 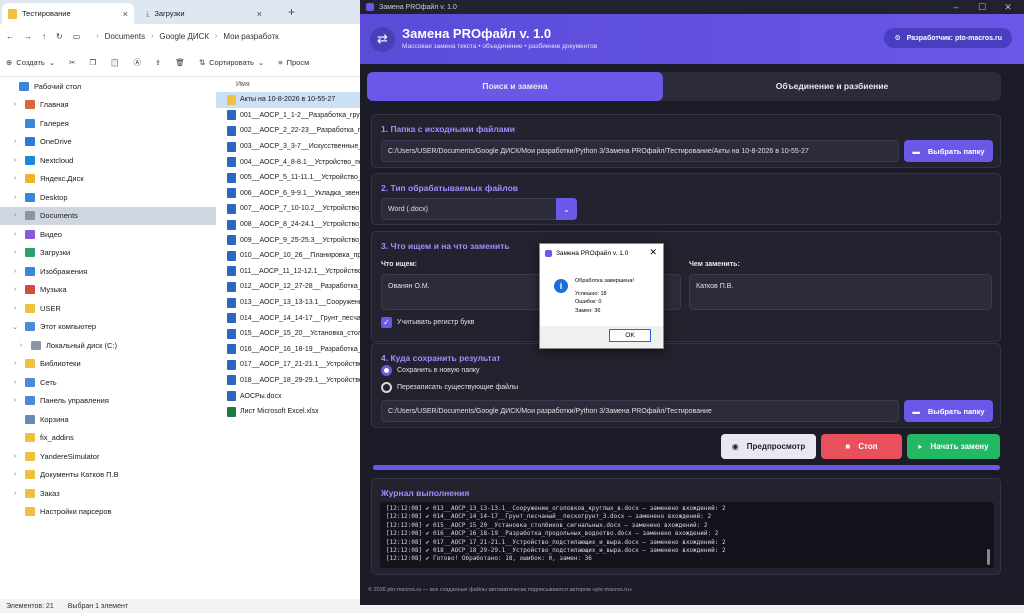 I want to click on preview-button: ◉ Предпросмотр, so click(x=768, y=446).